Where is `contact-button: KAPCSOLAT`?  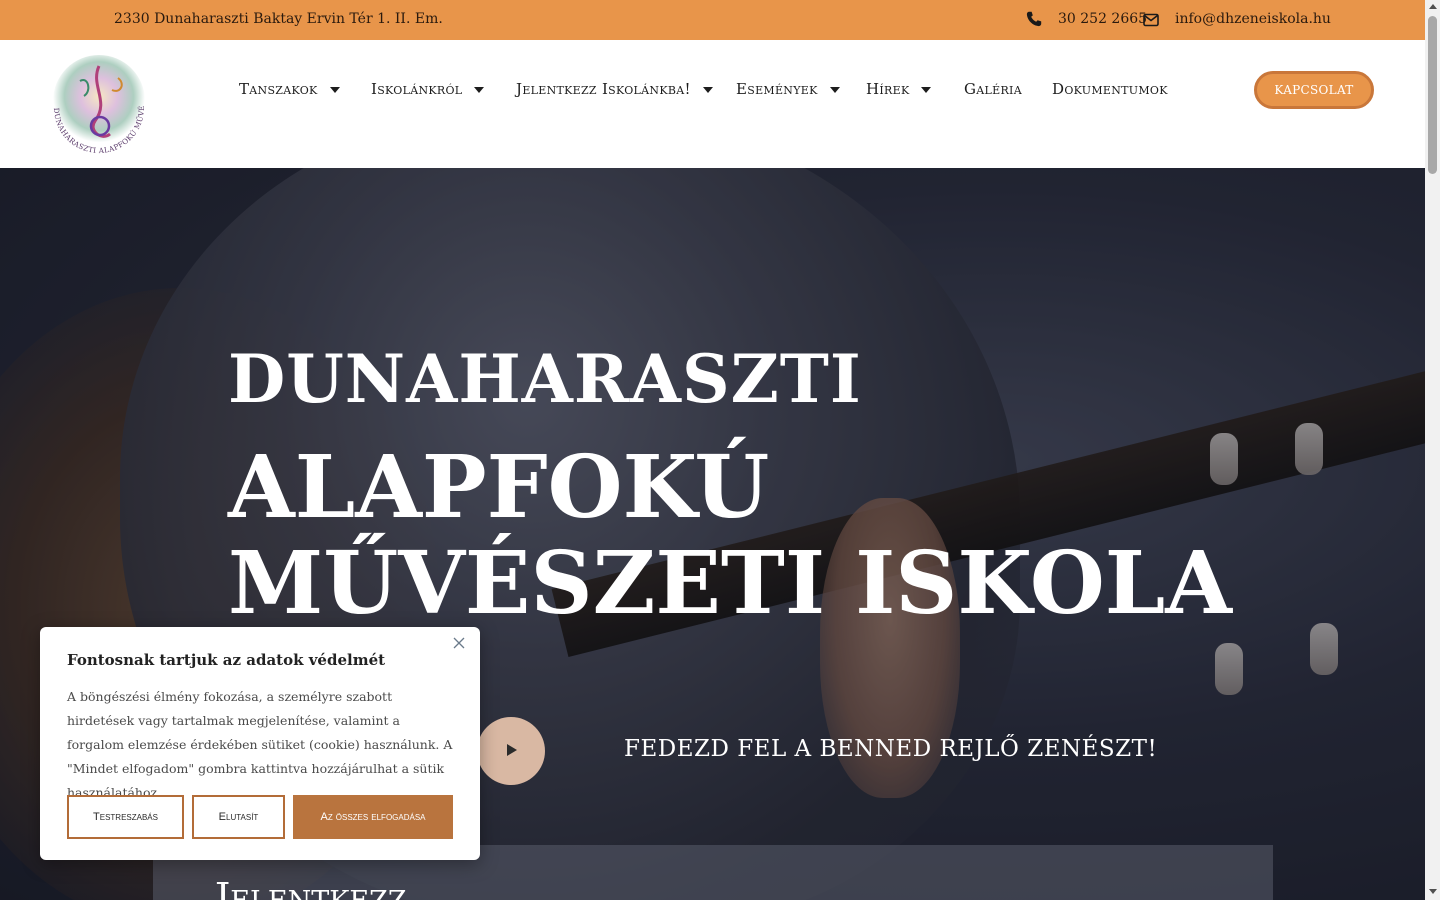 contact-button: KAPCSOLAT is located at coordinates (1314, 90).